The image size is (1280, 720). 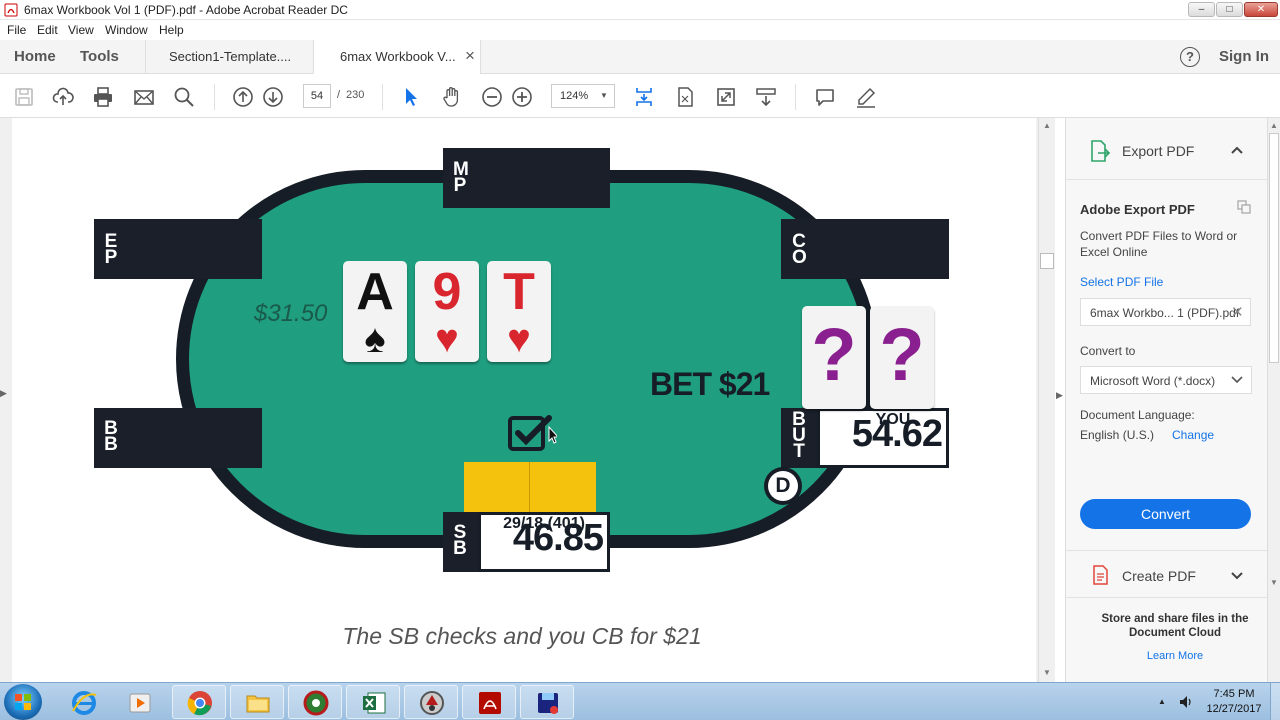 I want to click on card-unknown: ?, so click(x=834, y=354).